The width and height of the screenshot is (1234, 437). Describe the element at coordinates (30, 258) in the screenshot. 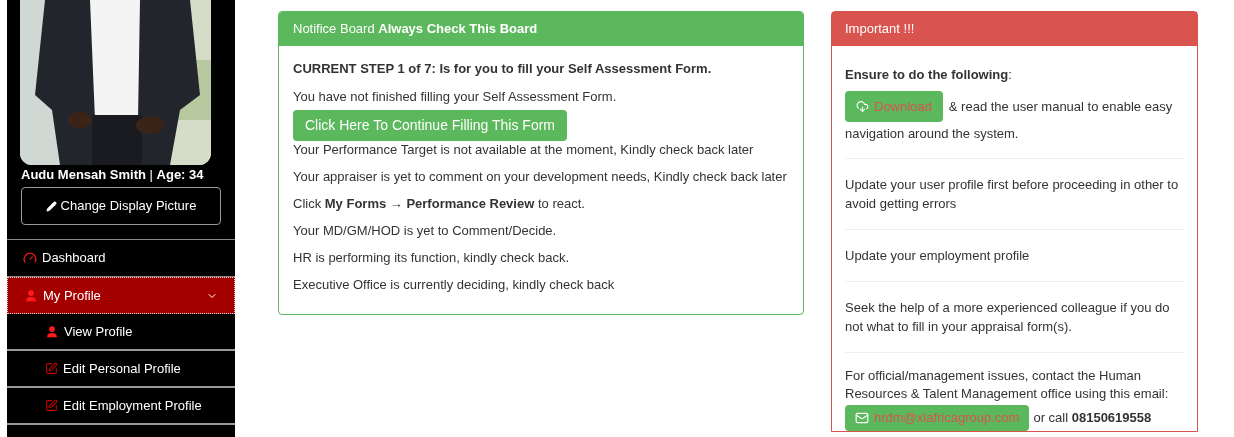

I see `dashboard-icon` at that location.